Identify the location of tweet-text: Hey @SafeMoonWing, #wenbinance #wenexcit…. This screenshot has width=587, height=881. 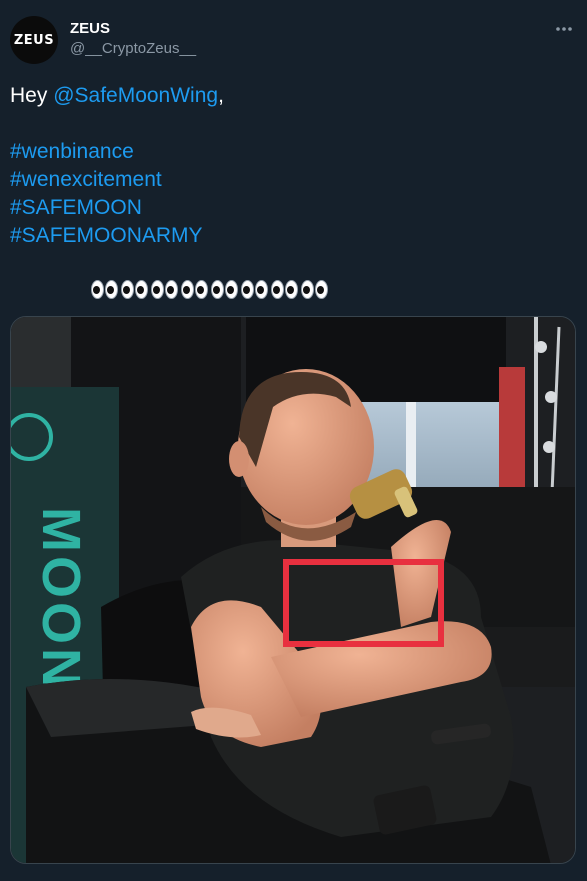
(117, 166).